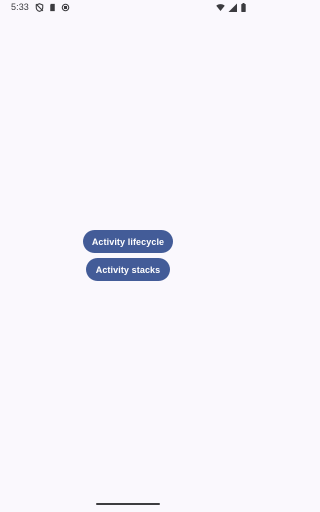  What do you see at coordinates (128, 269) in the screenshot?
I see `activity-stacks-button: Activity stacks` at bounding box center [128, 269].